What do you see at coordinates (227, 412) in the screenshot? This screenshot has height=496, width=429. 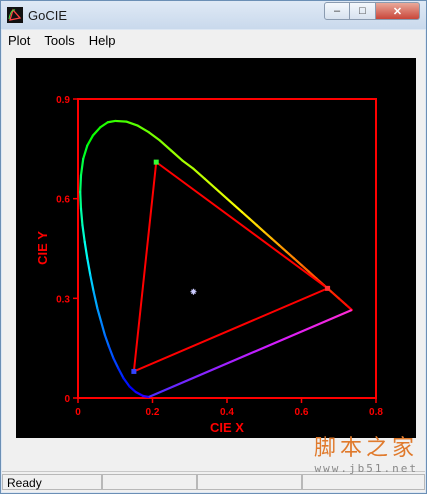 I see `x-tick-label: 0.4` at bounding box center [227, 412].